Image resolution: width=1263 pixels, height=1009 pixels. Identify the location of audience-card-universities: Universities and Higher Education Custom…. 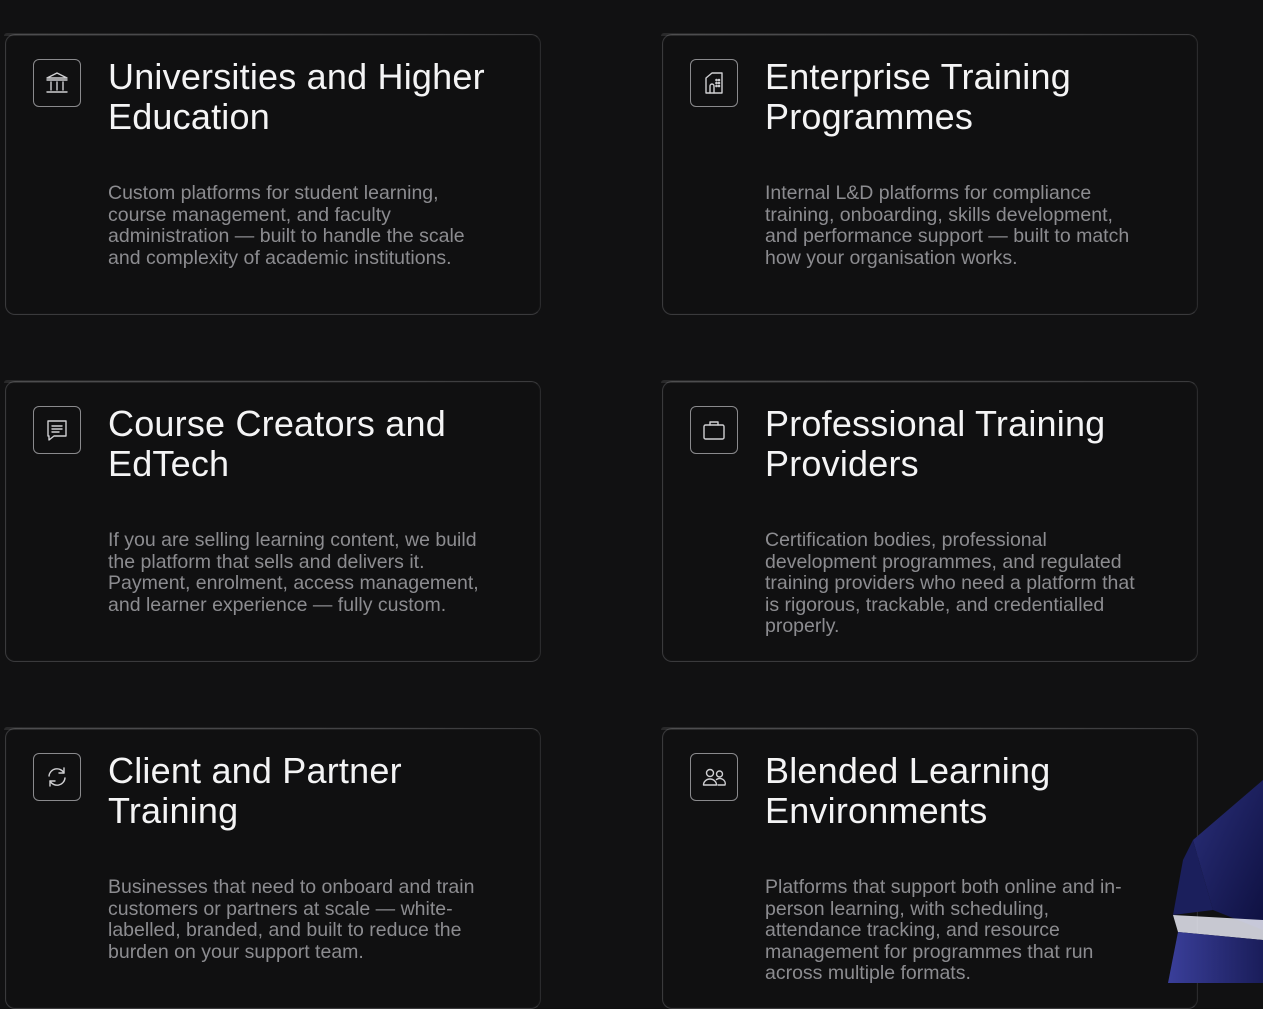
(273, 174).